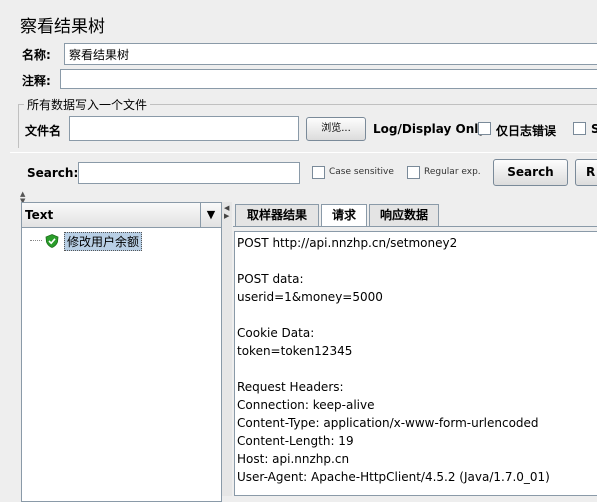 This screenshot has height=502, width=597. I want to click on request-line: userid=1&money=5000, so click(310, 297).